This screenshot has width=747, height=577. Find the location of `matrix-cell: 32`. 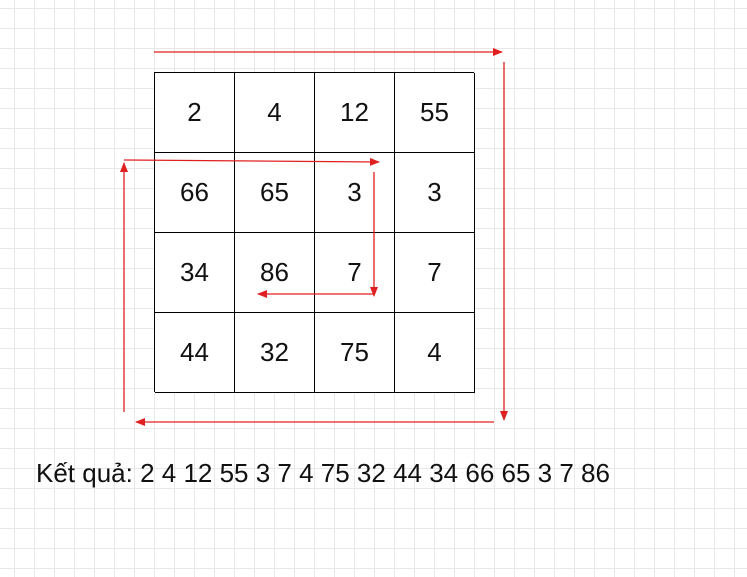

matrix-cell: 32 is located at coordinates (275, 353).